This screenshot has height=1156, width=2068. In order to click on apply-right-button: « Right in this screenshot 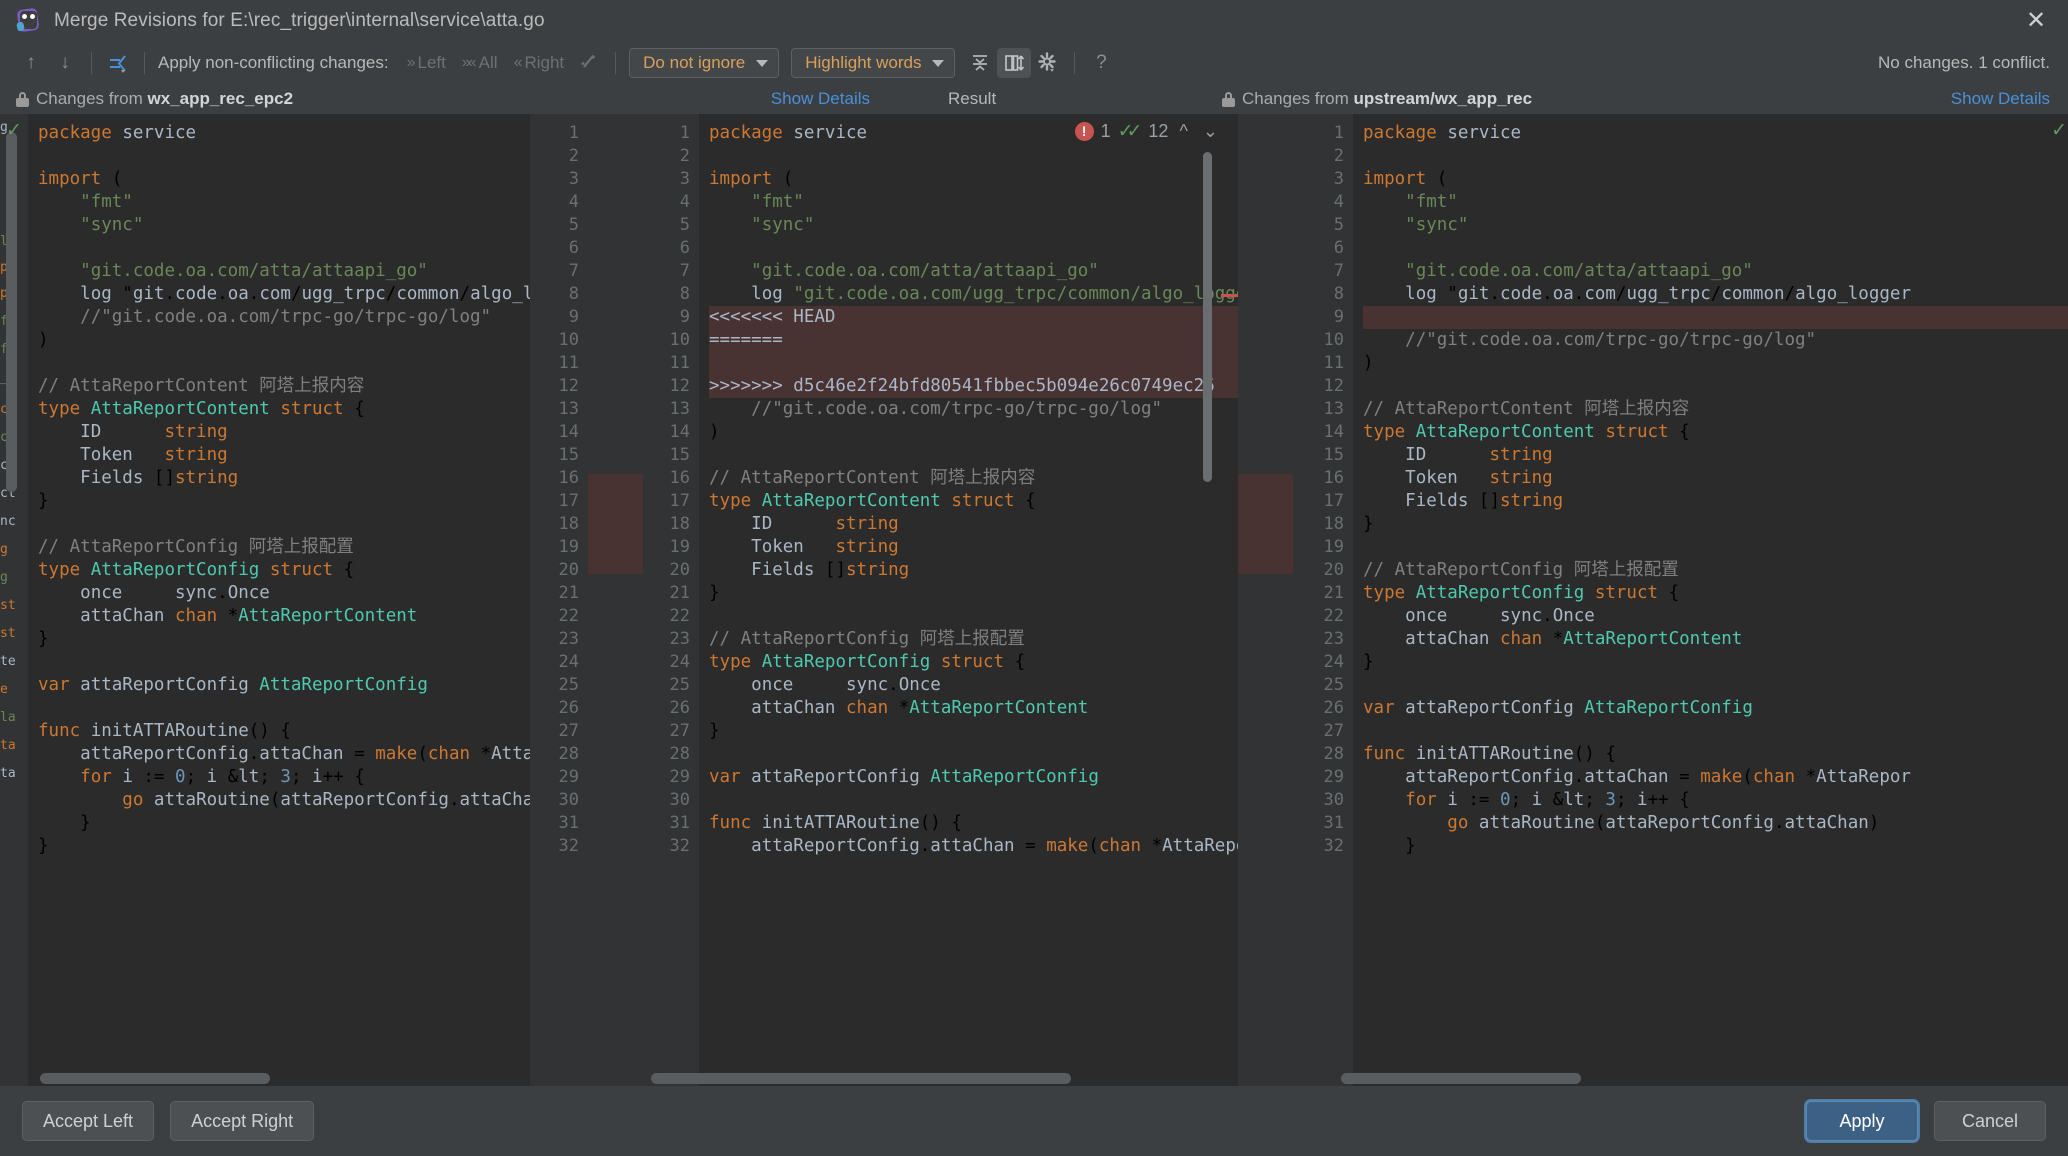, I will do `click(539, 63)`.